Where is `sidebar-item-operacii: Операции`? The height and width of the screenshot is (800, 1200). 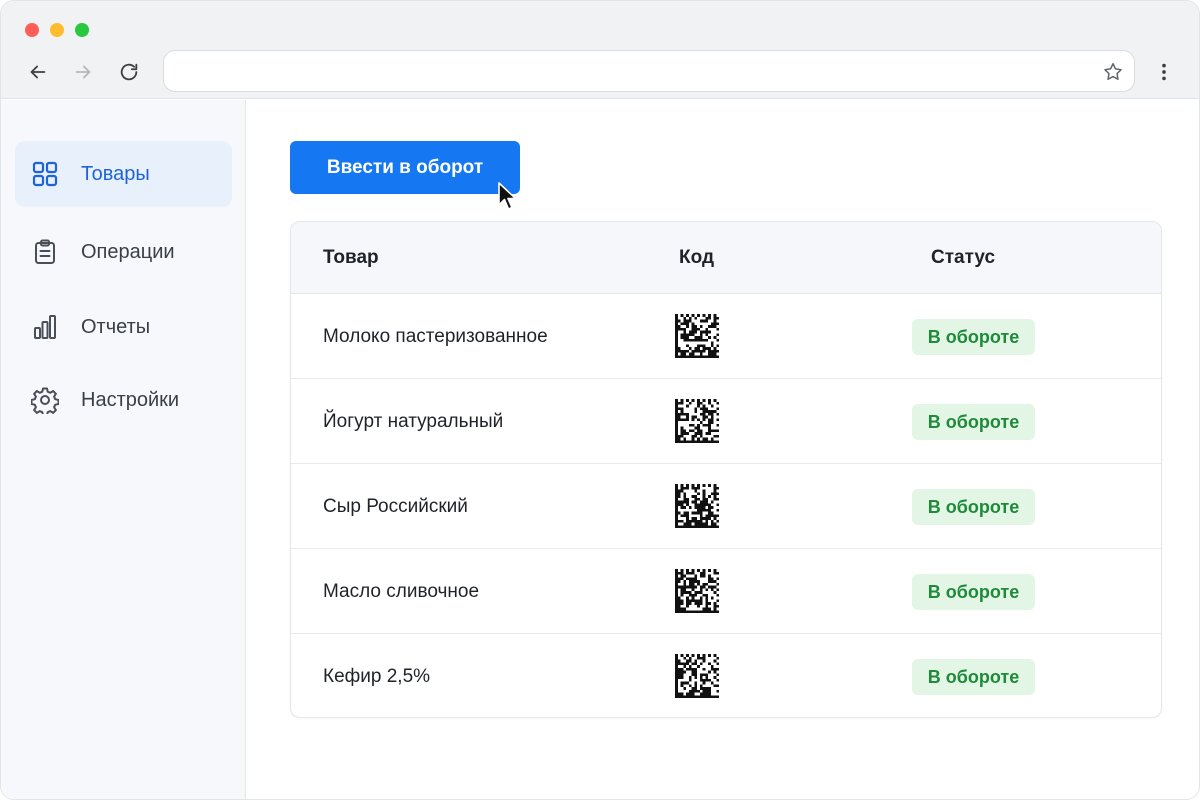
sidebar-item-operacii: Операции is located at coordinates (123, 252).